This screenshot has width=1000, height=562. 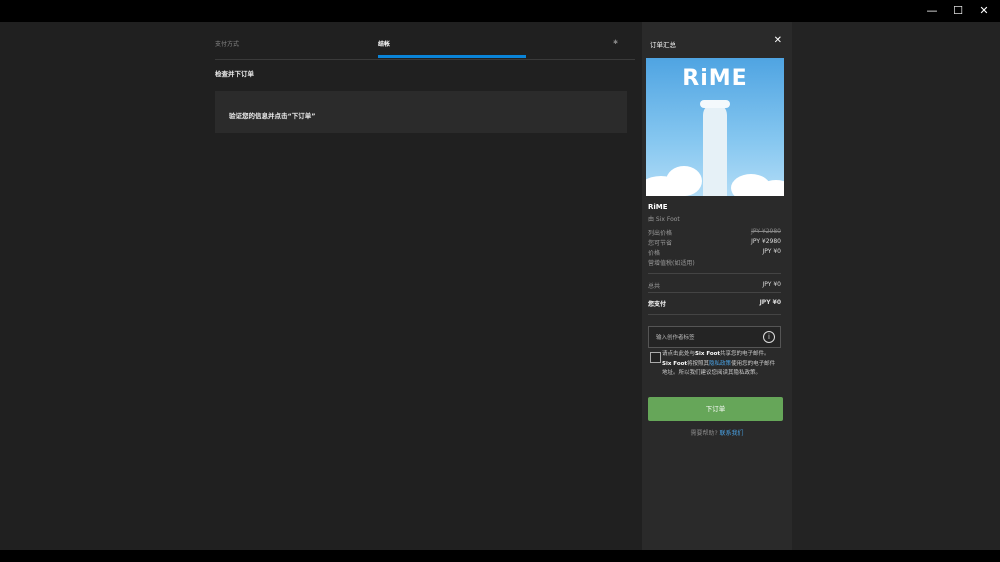 I want to click on close-window-icon: ✕, so click(x=984, y=10).